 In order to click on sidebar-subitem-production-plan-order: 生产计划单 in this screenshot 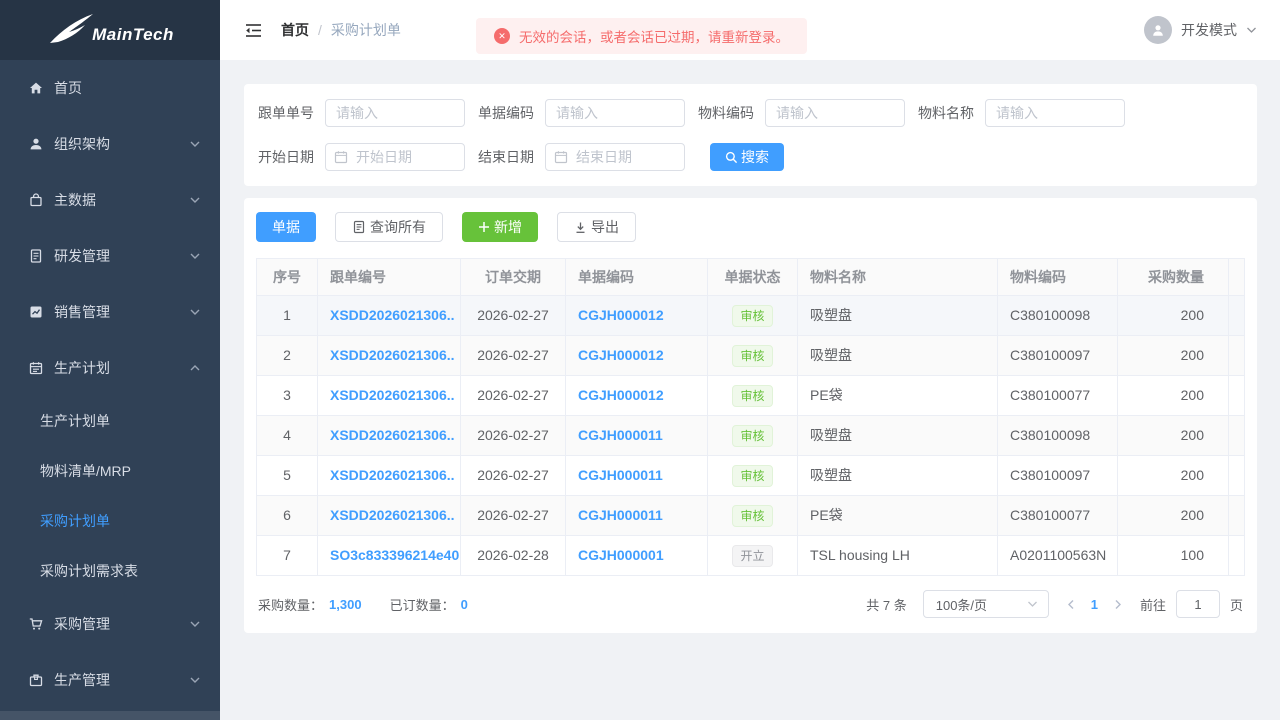, I will do `click(110, 421)`.